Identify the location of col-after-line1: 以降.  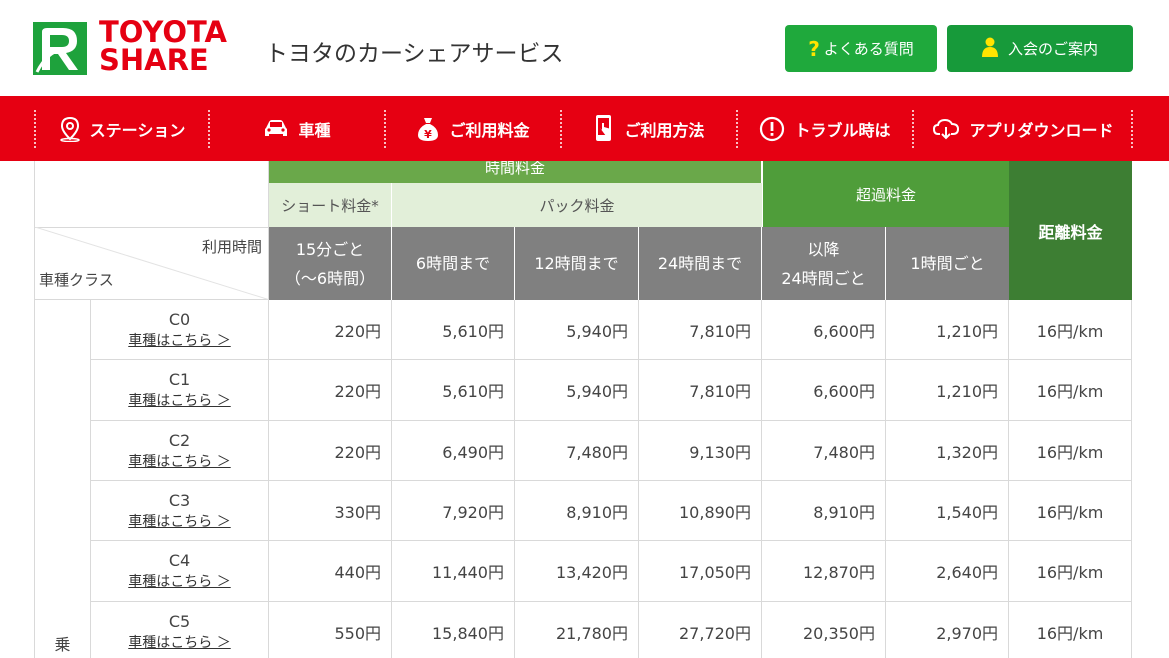
(823, 249).